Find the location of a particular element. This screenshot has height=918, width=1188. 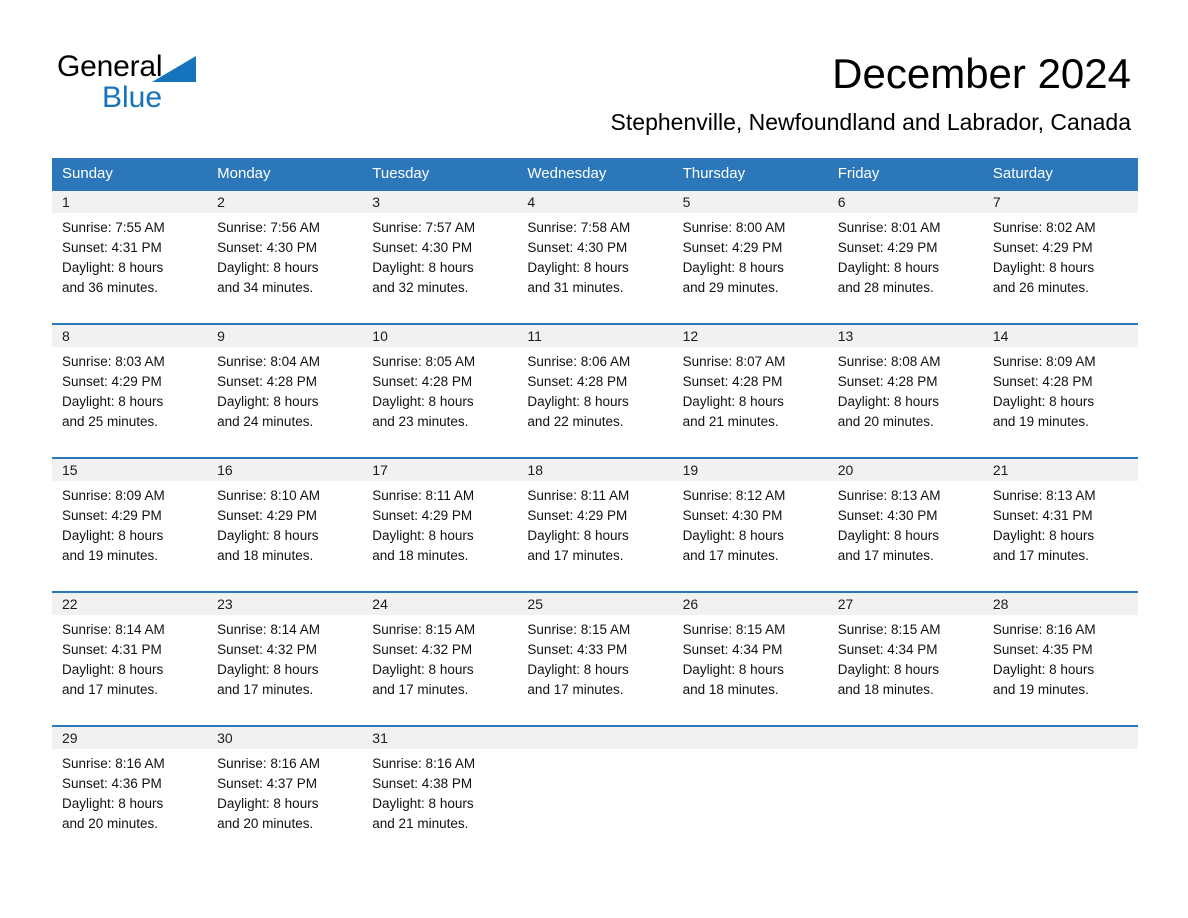

sunrise-text: Sunrise: 8:16 AM is located at coordinates (1044, 629).